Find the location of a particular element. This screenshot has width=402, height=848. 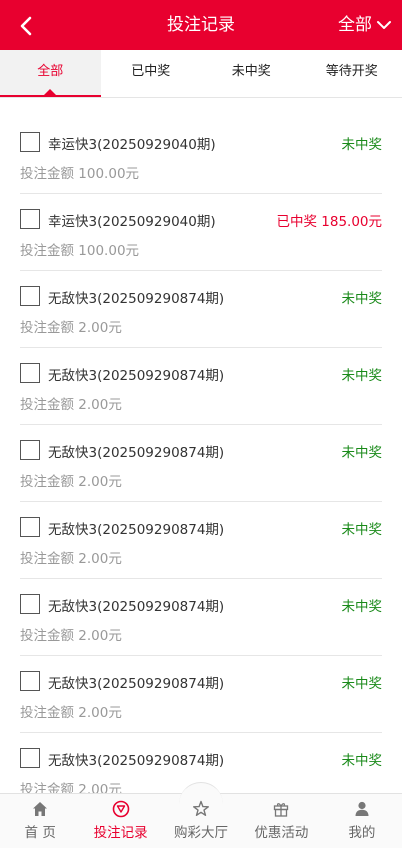

tabbar-label: 我的 is located at coordinates (362, 833).